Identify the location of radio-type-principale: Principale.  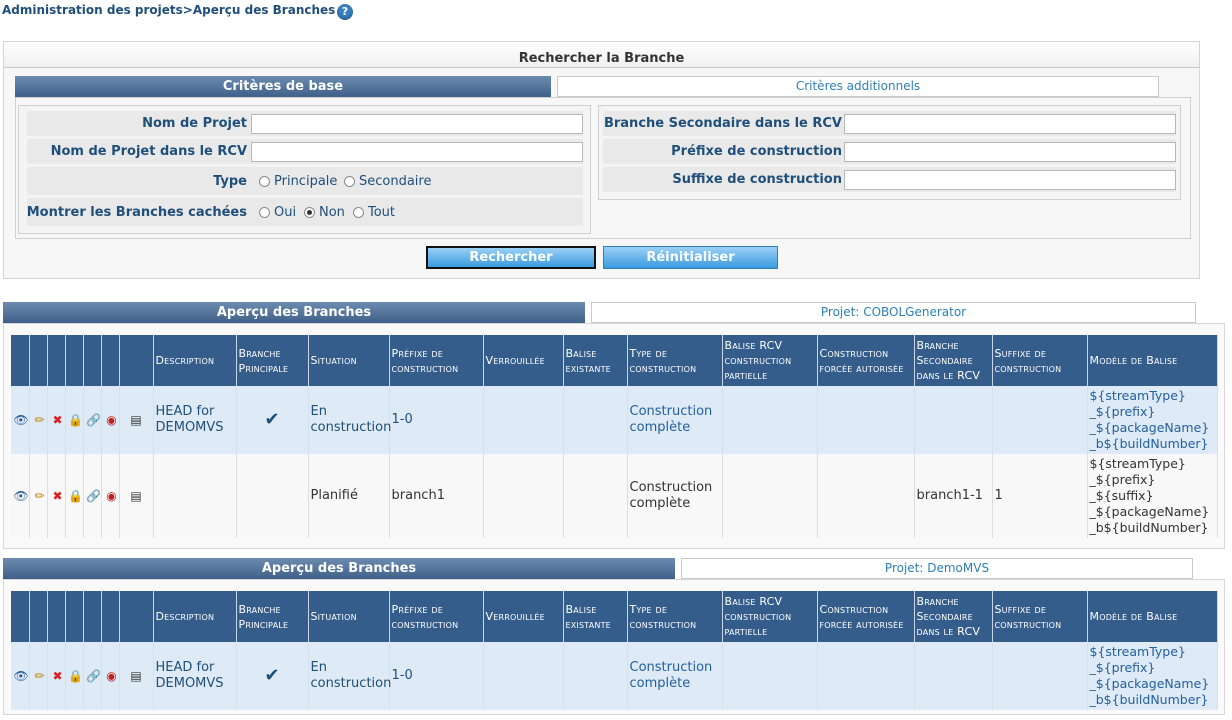
(298, 181).